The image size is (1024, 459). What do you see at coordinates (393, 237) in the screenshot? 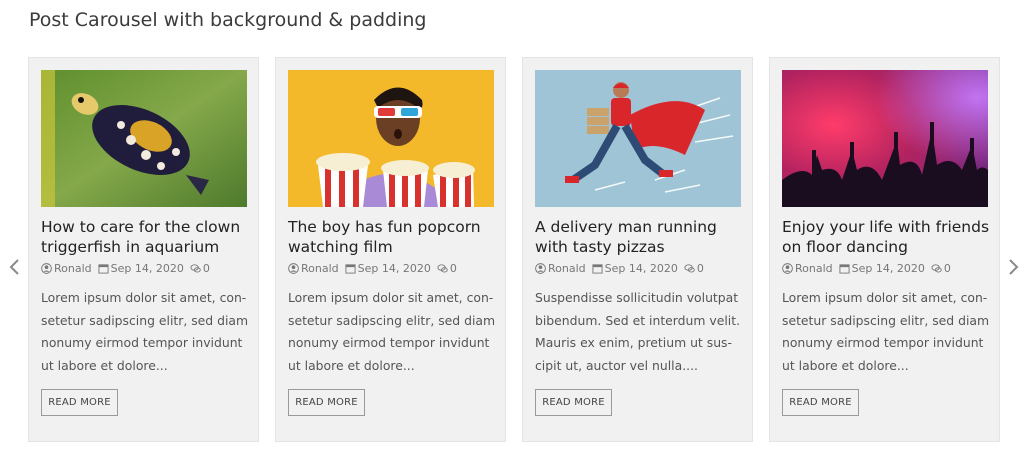
I see `post-title: The boy has fun popcorn watching film` at bounding box center [393, 237].